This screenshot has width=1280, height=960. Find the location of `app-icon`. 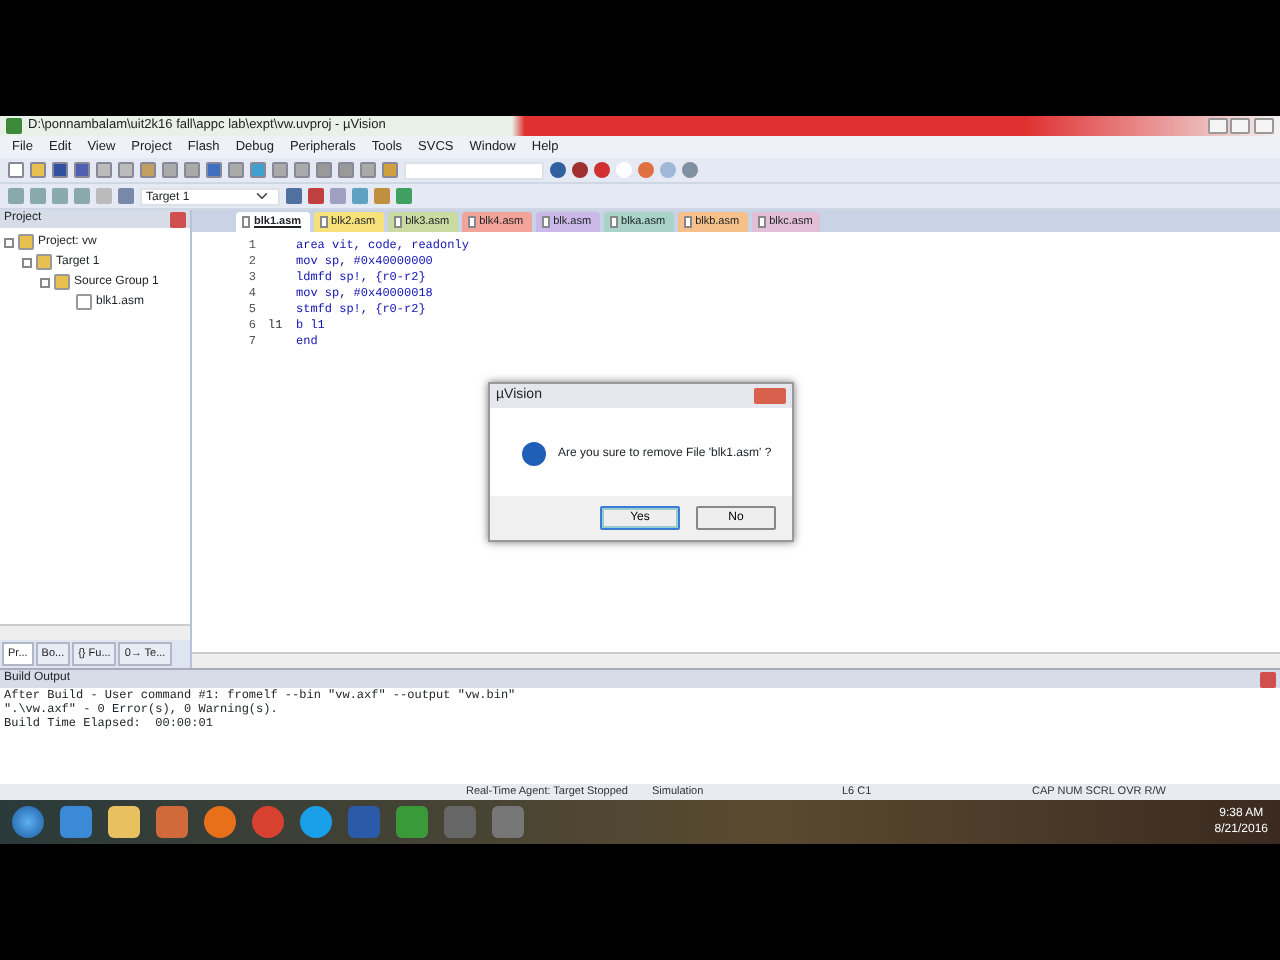

app-icon is located at coordinates (14, 126).